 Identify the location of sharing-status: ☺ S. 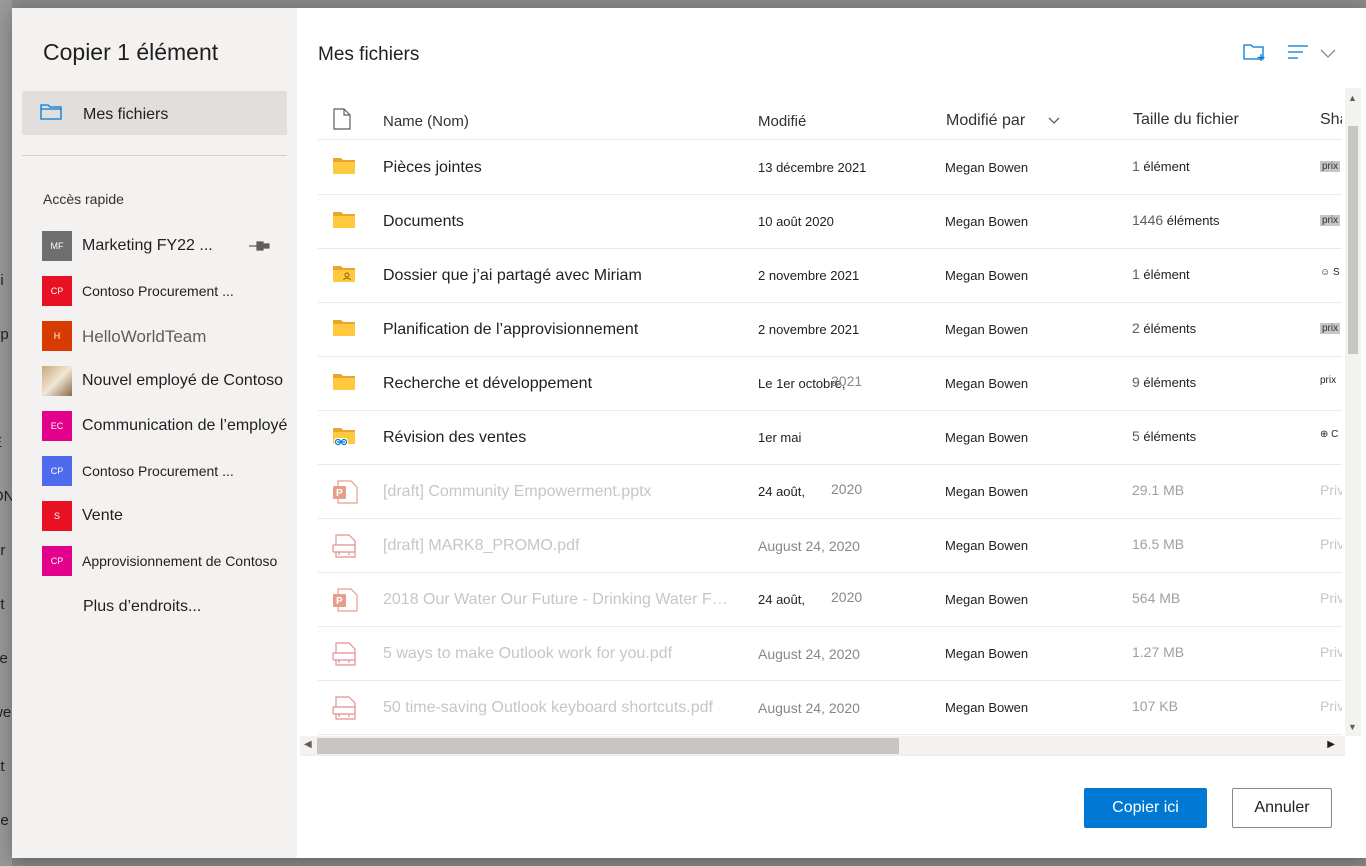
(1330, 272).